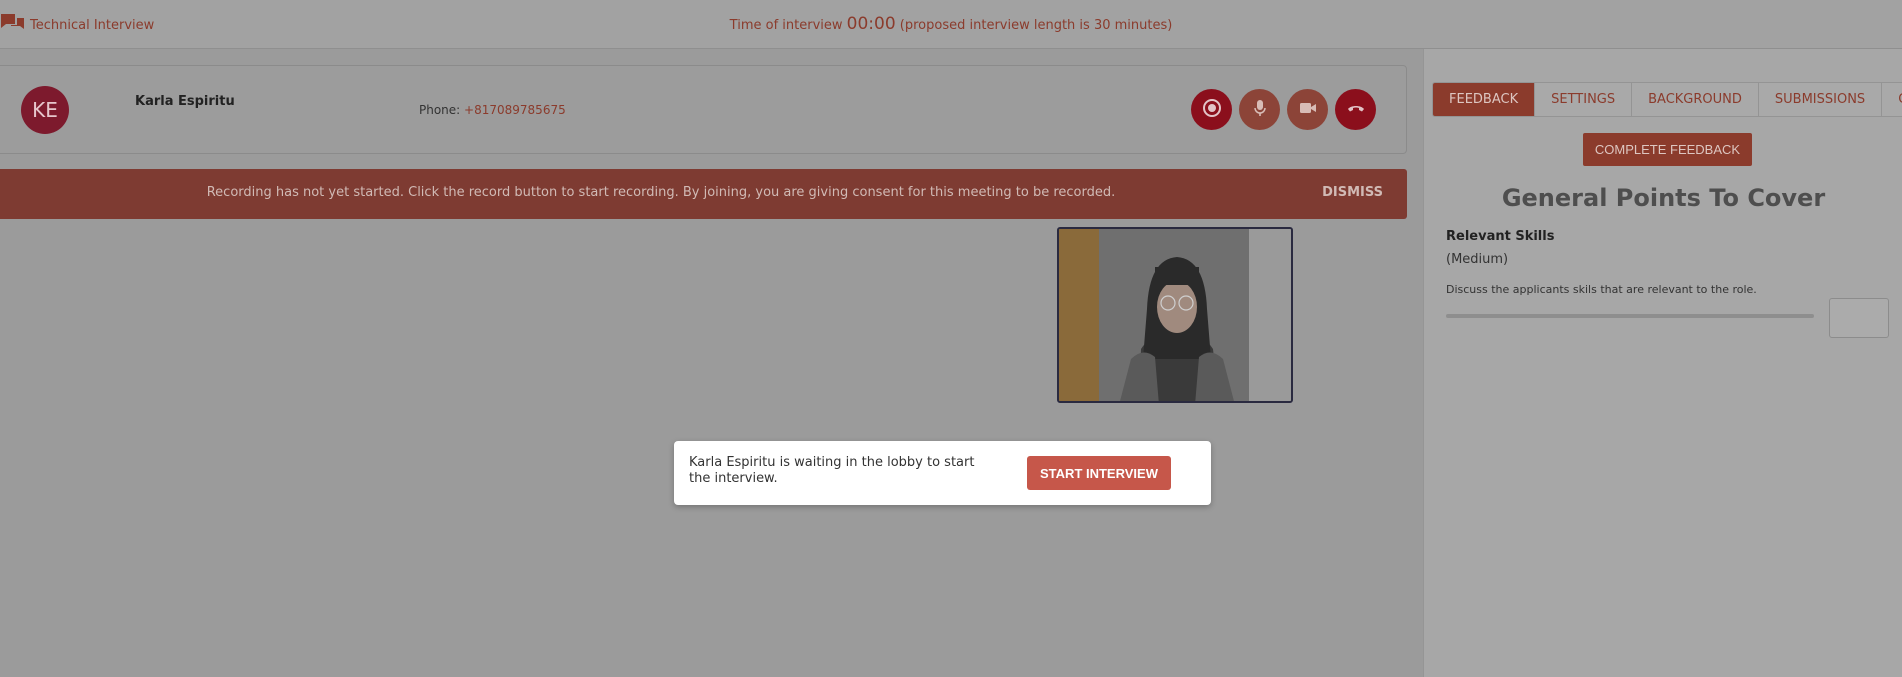  I want to click on caller-name: Karla Espiritu, so click(185, 101).